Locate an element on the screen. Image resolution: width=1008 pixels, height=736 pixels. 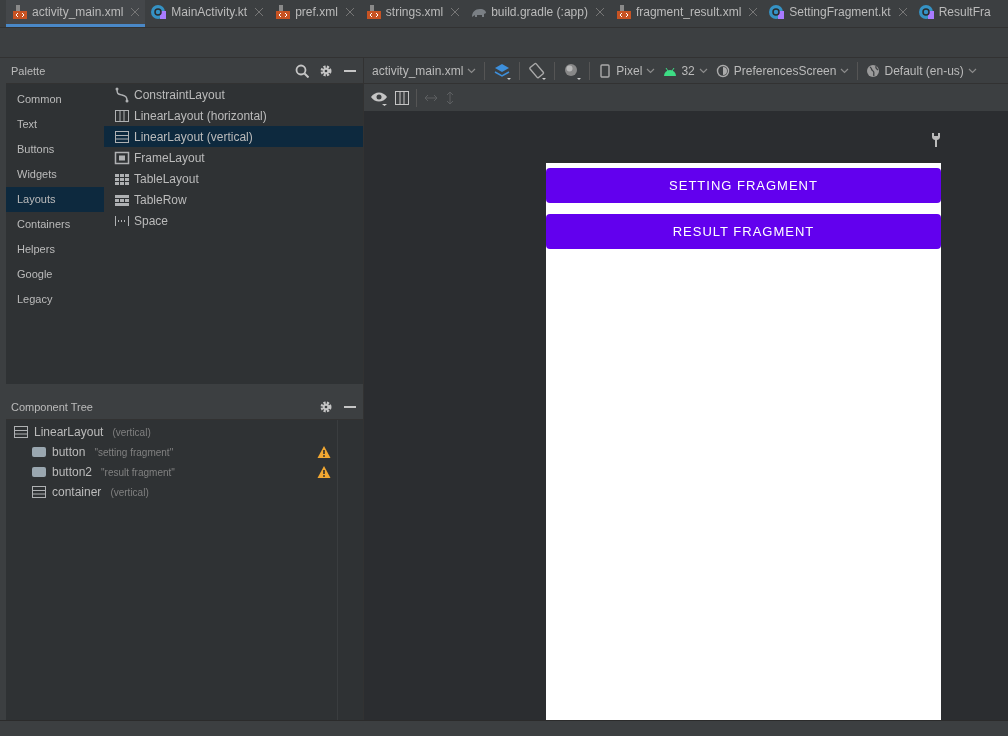
palette-item: TableRow is located at coordinates (233, 199).